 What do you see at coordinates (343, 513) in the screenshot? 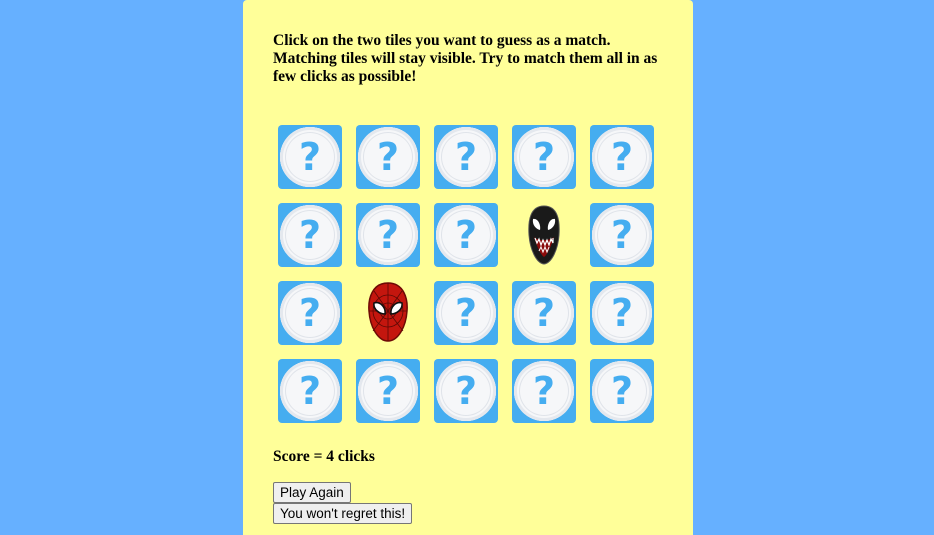
I see `regret-button: You won't regret this!` at bounding box center [343, 513].